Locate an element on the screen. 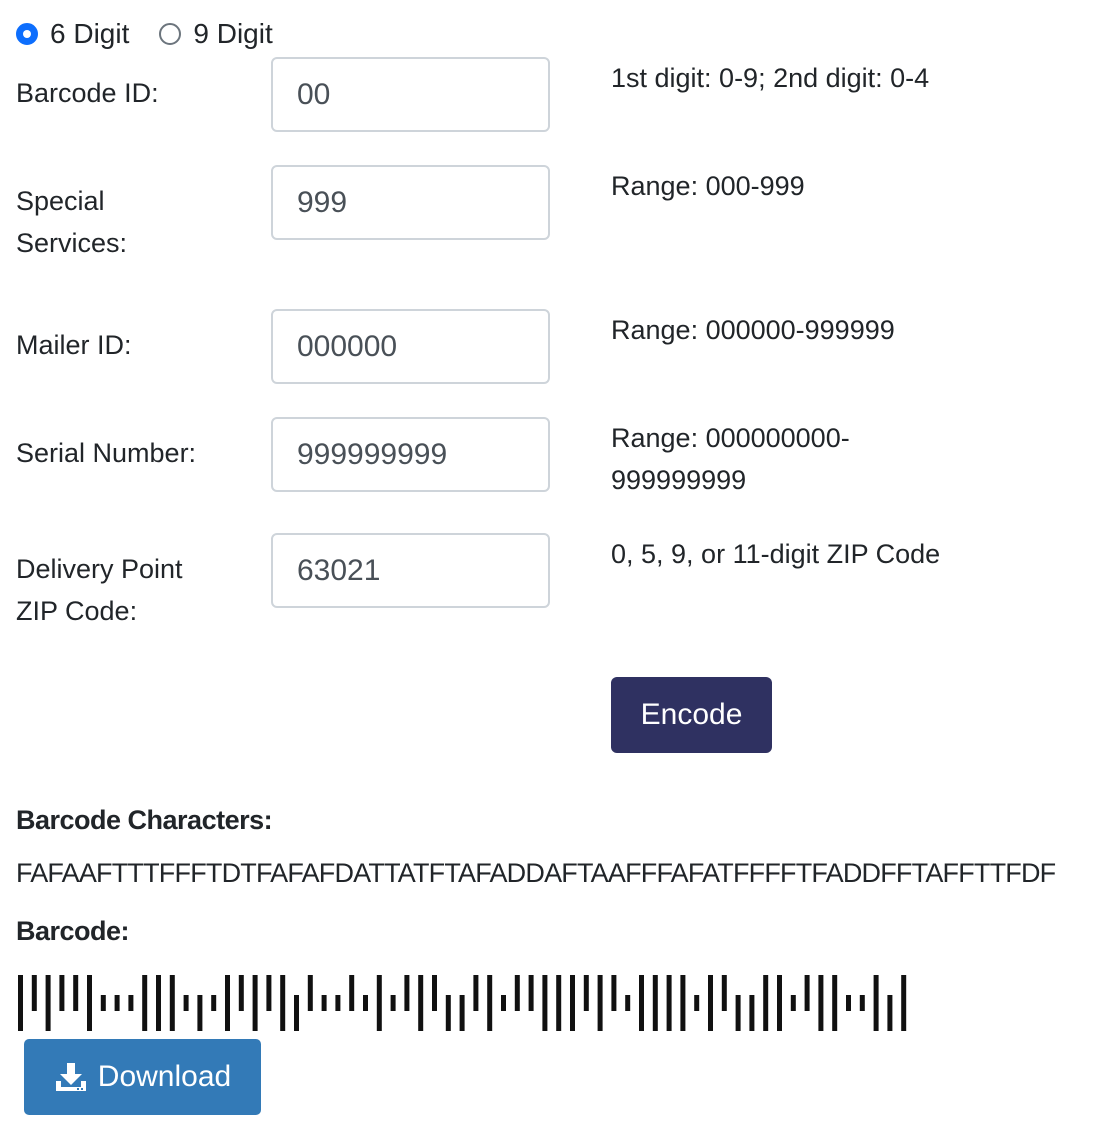 The height and width of the screenshot is (1144, 1115). option-9-digit: 9 Digit is located at coordinates (216, 34).